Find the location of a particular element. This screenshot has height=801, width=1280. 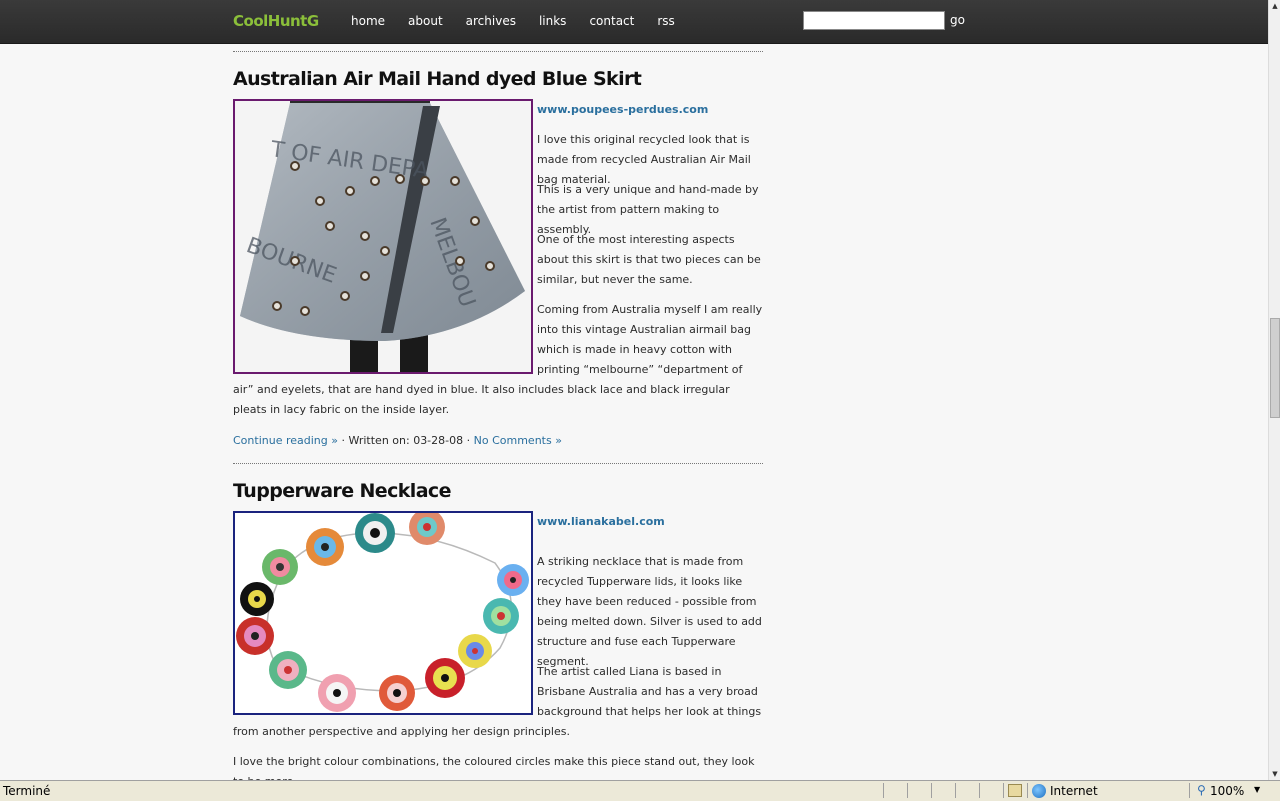

internet-zone-icon is located at coordinates (1039, 791).